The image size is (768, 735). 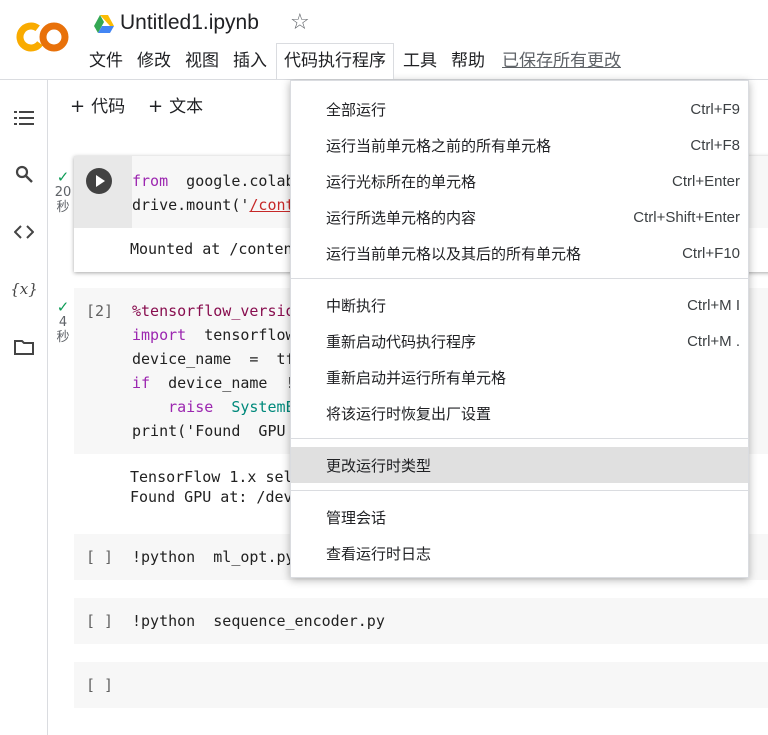 I want to click on menu-item-run-all: 全部运行 Ctrl+F9, so click(x=519, y=109).